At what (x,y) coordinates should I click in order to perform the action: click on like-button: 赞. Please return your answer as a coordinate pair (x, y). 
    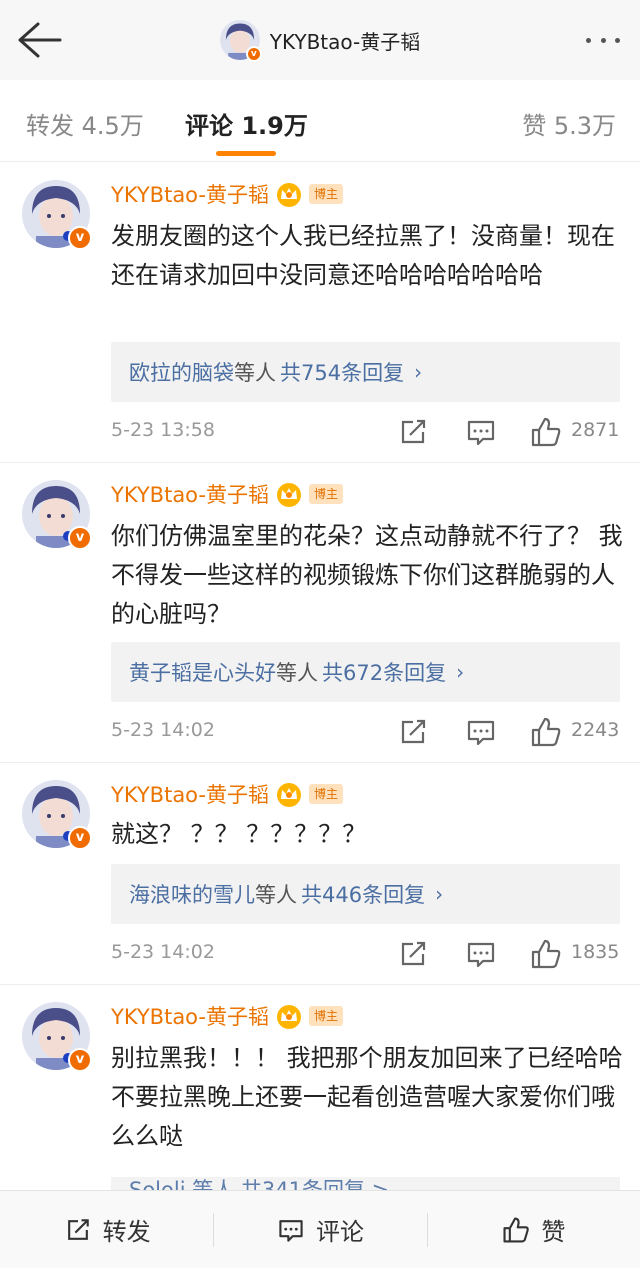
    Looking at the image, I should click on (533, 1229).